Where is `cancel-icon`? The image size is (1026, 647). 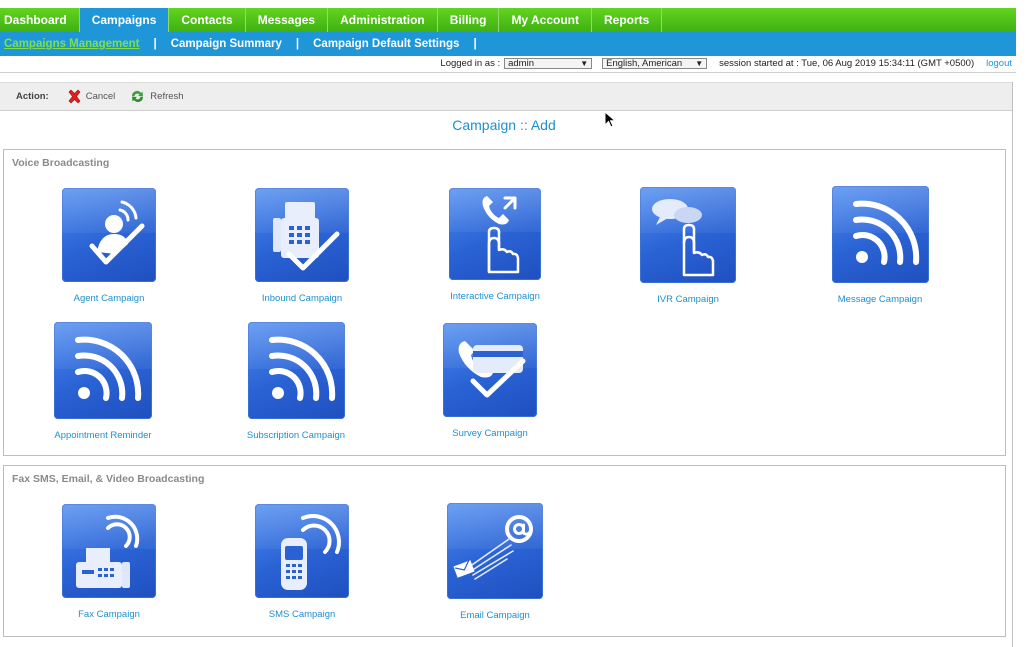 cancel-icon is located at coordinates (74, 96).